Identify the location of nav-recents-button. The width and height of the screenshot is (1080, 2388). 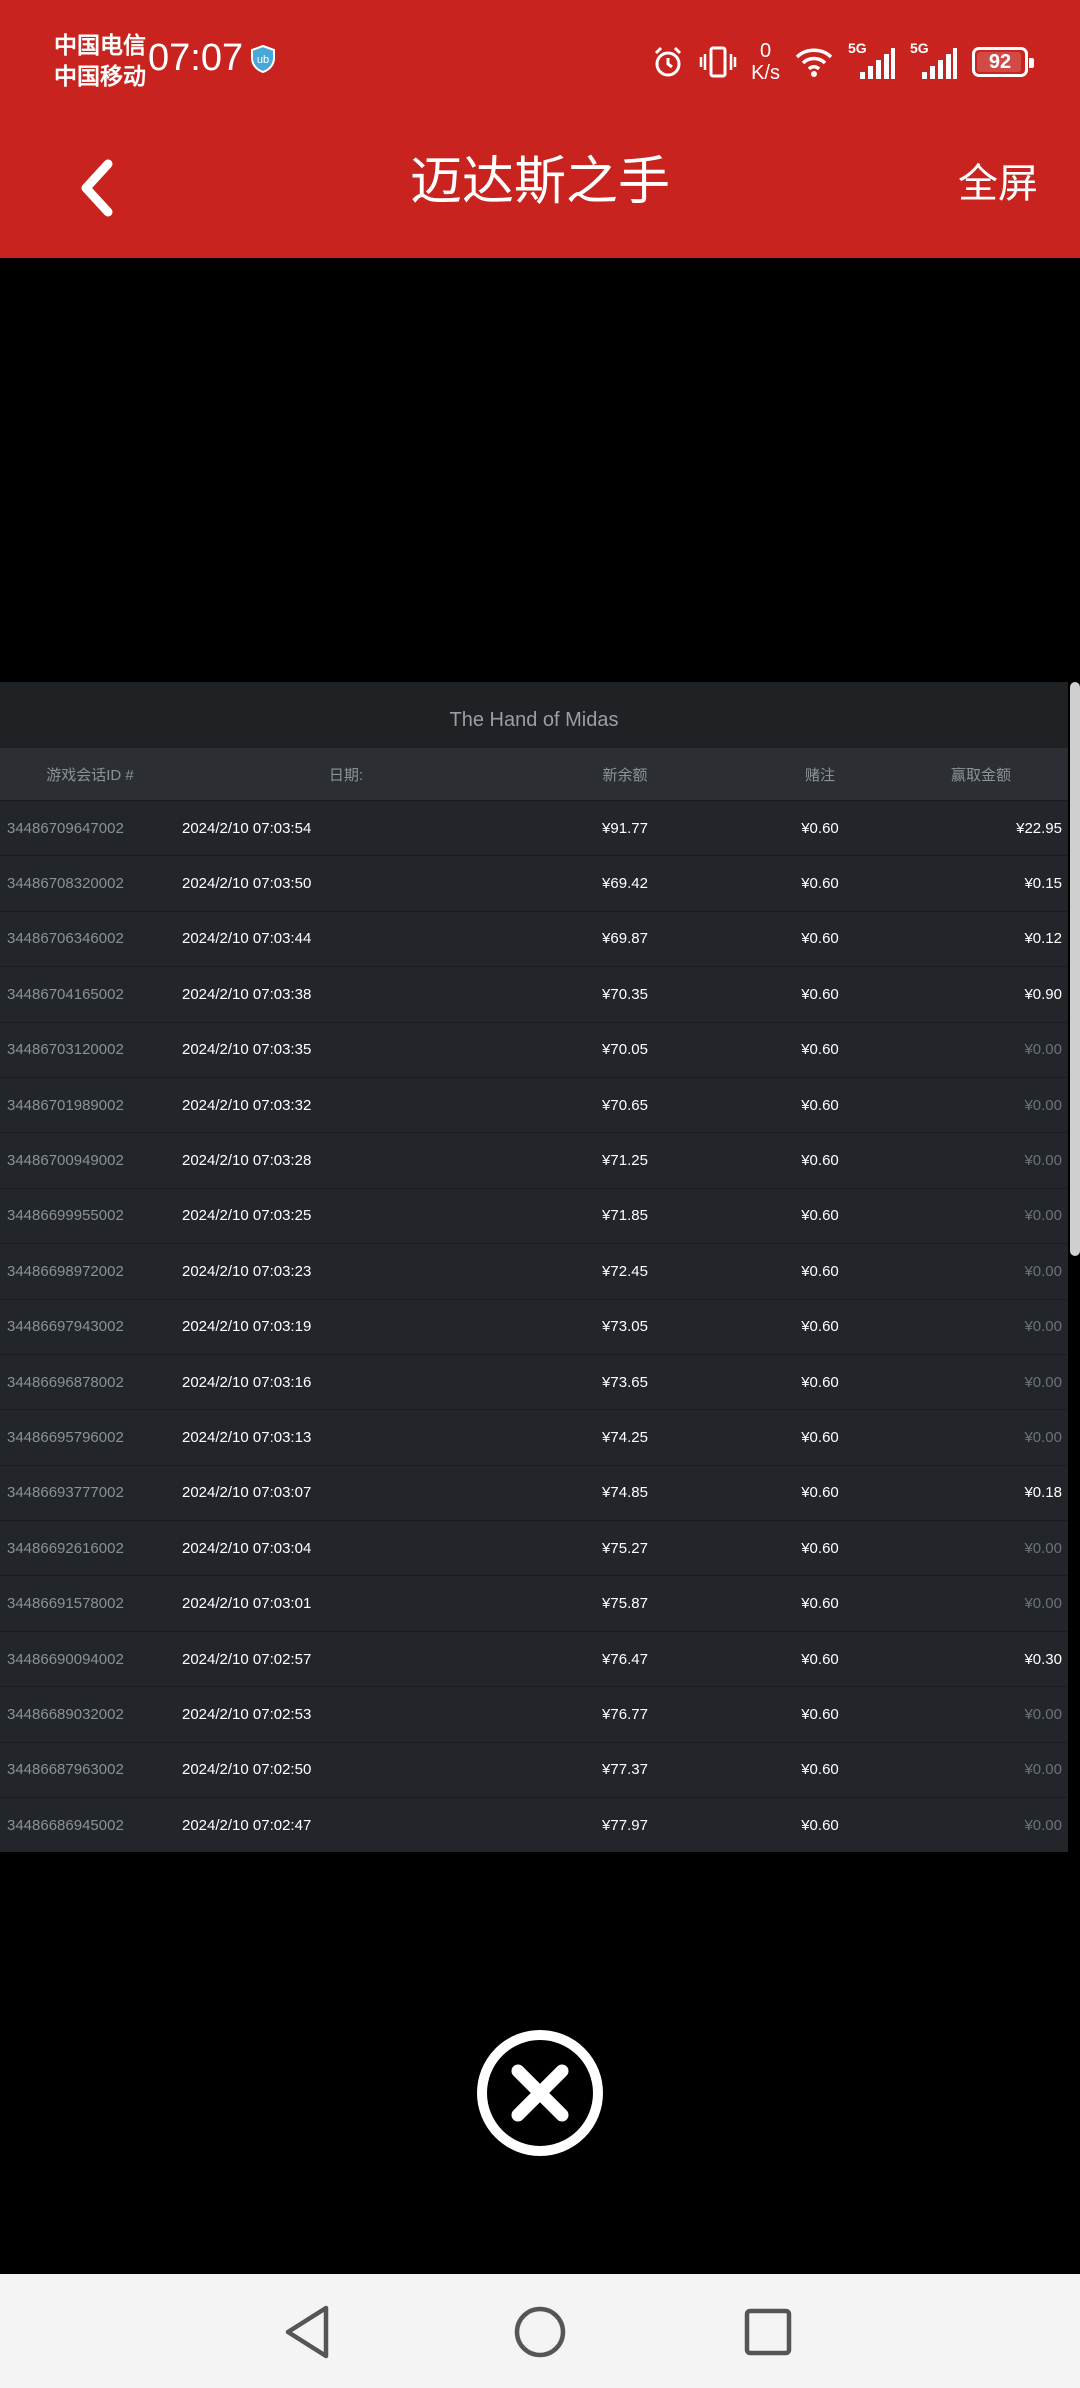
(768, 2332).